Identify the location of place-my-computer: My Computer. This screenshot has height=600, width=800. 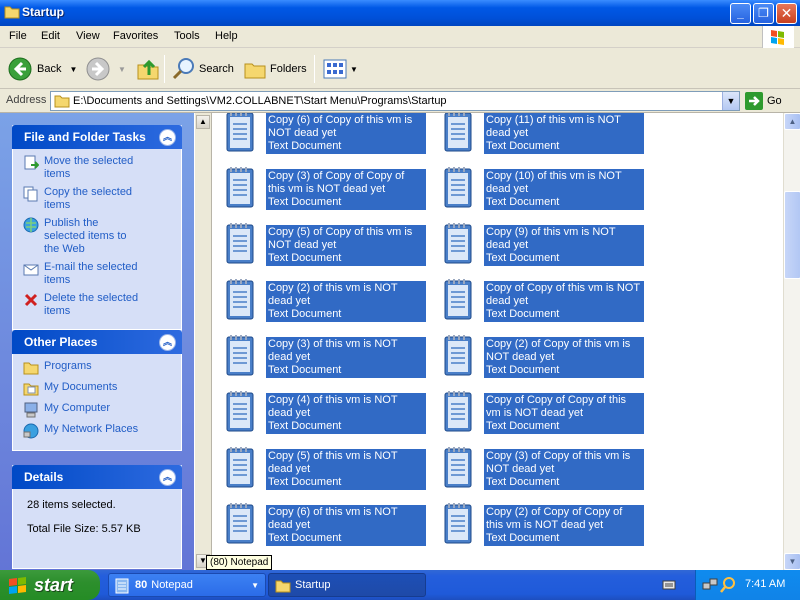
(102, 410).